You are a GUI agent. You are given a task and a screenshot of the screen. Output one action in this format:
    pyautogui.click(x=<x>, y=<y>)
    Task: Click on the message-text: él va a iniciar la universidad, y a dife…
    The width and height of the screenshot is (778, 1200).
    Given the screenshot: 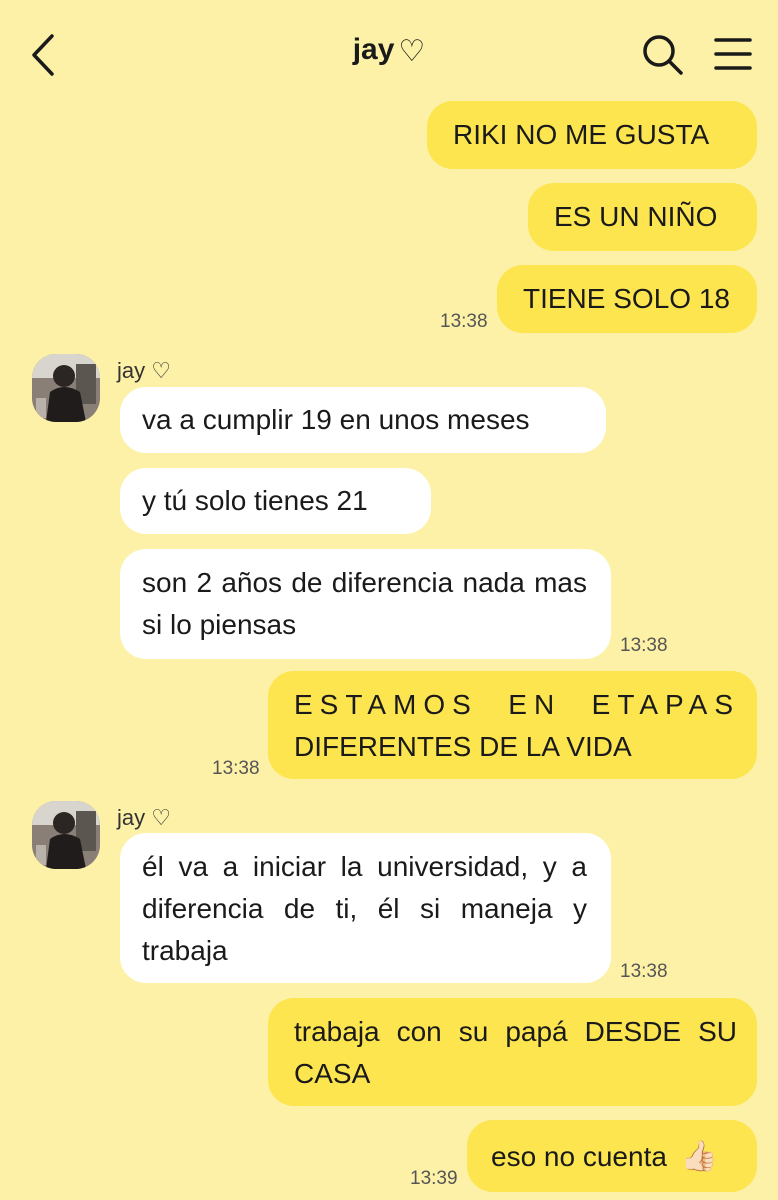 What is the action you would take?
    pyautogui.click(x=364, y=908)
    